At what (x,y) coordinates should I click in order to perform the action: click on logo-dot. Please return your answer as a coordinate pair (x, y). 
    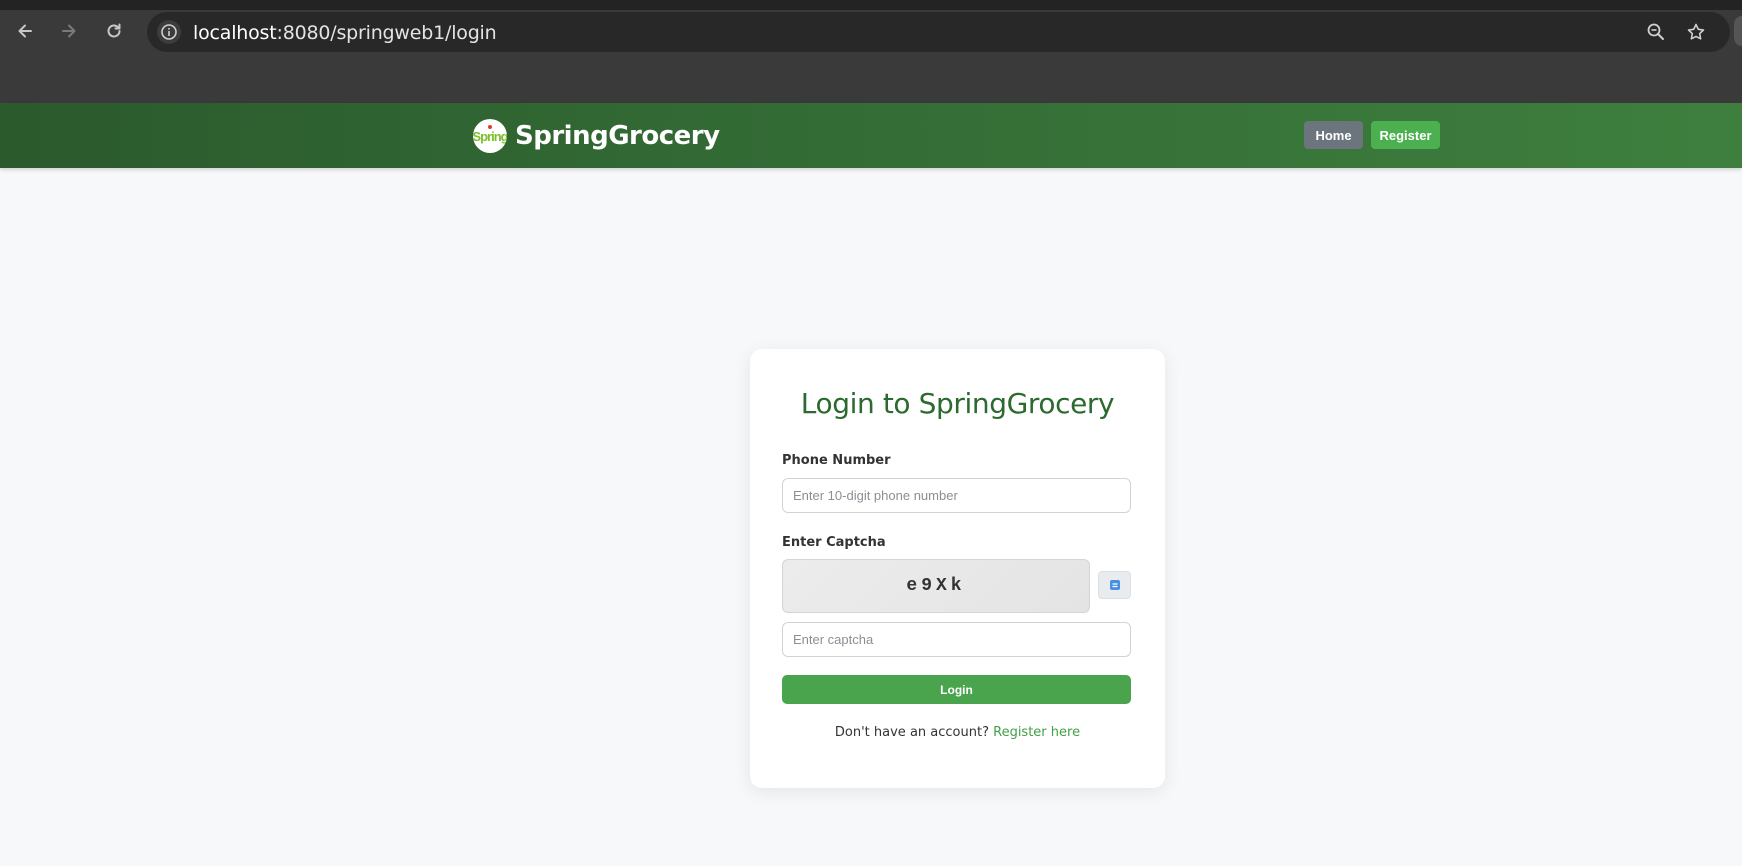
    Looking at the image, I should click on (490, 127).